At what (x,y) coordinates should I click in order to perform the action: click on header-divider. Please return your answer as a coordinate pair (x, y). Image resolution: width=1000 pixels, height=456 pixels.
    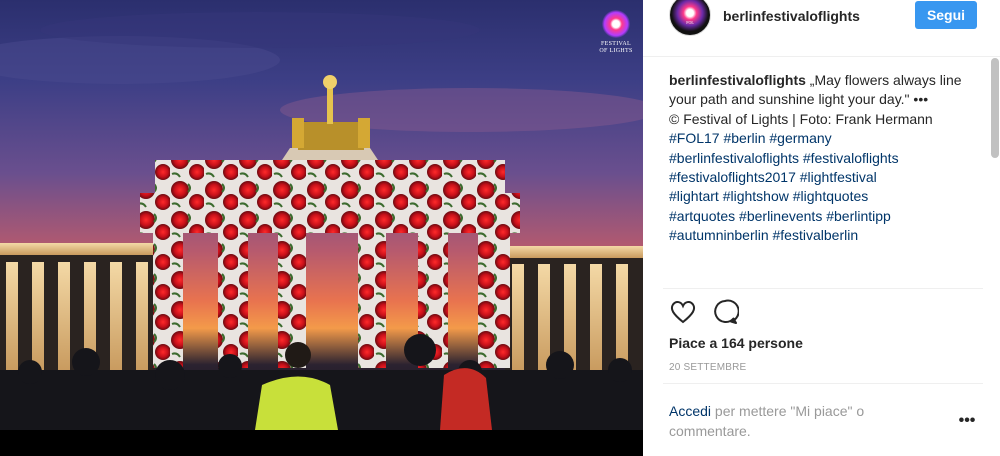
    Looking at the image, I should click on (821, 56).